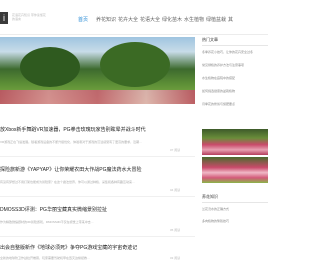  I want to click on article-title: DMOSS3D评测：PG华丽宝藏真实微缩景别拉扯, so click(53, 209).